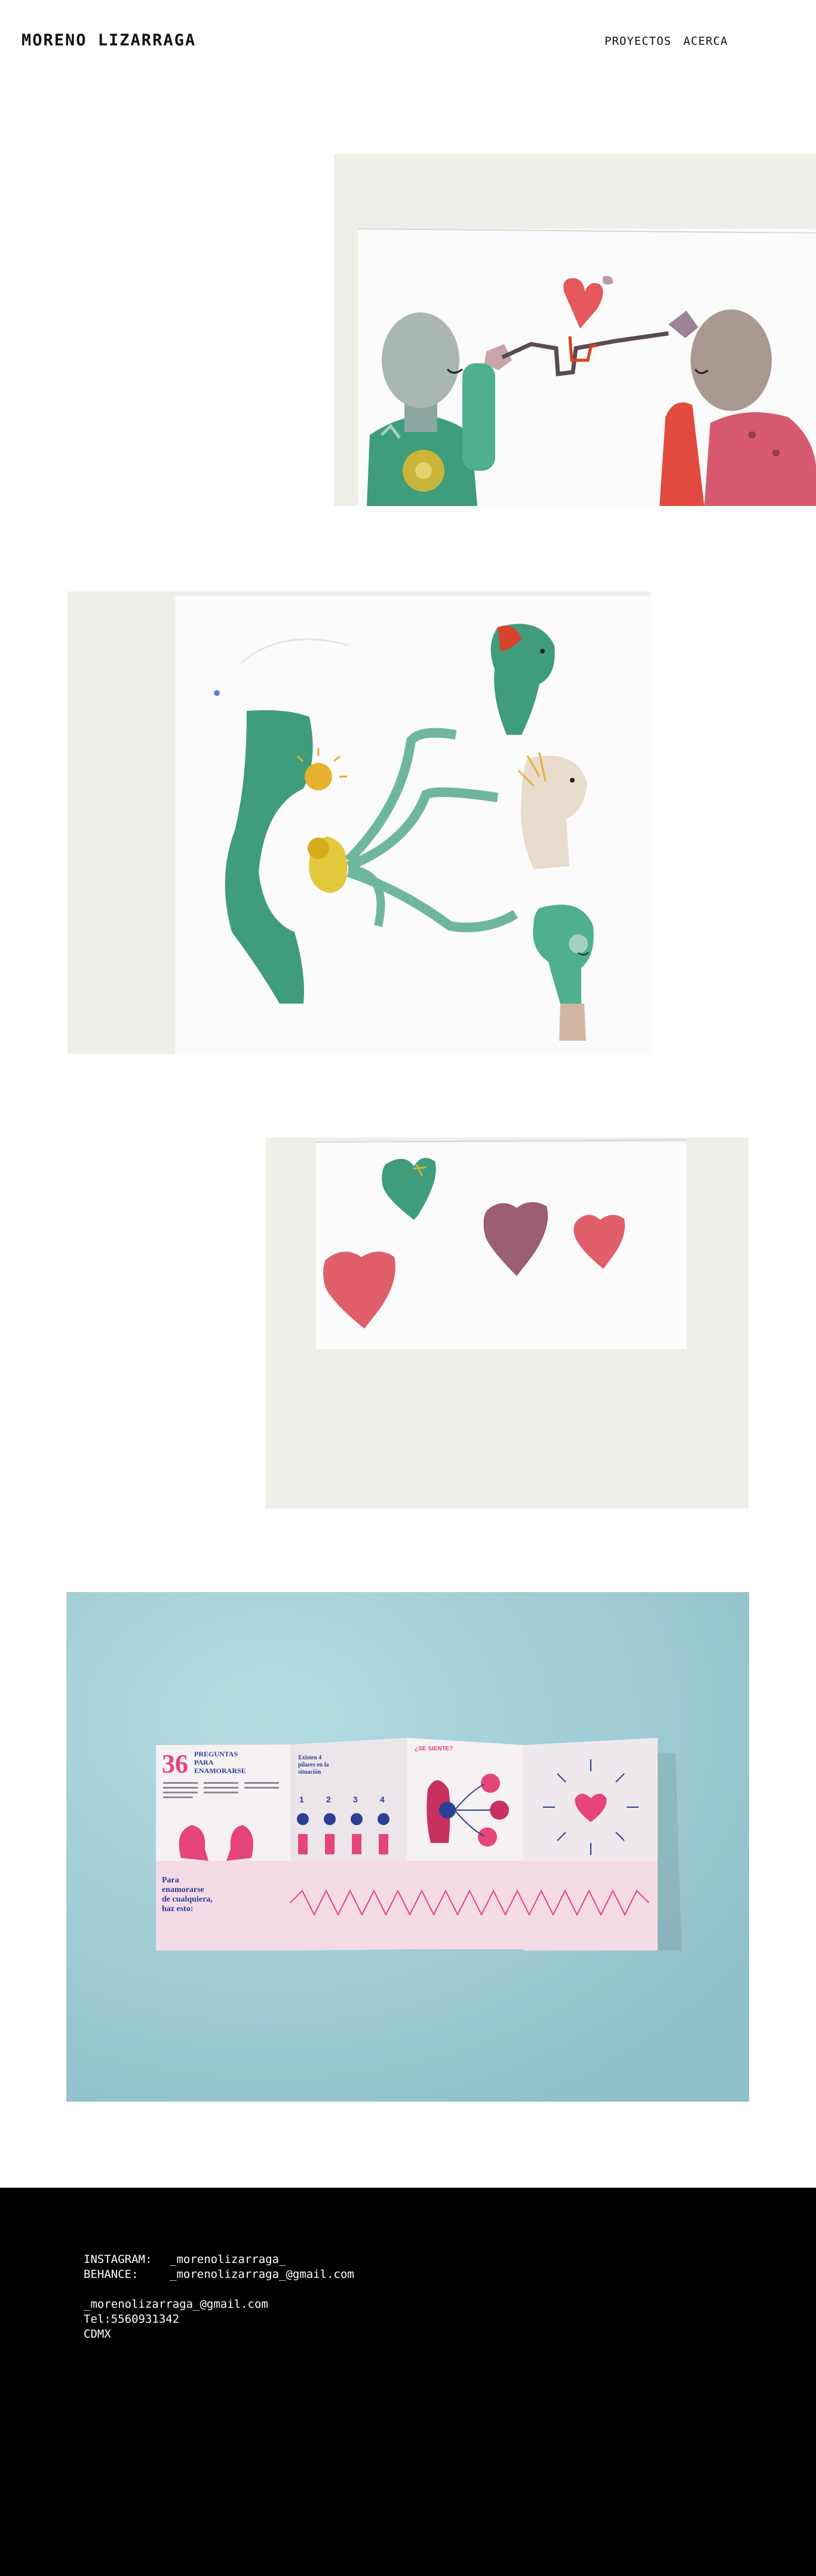 This screenshot has width=816, height=2576. I want to click on svg-text: situación, so click(310, 1772).